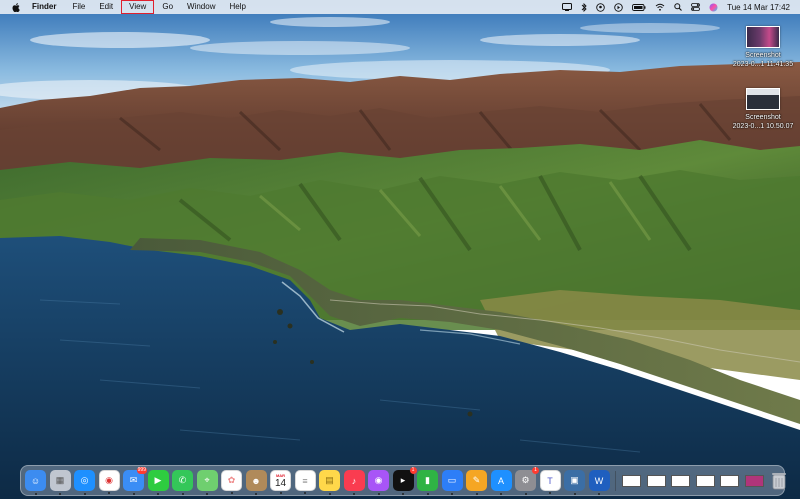 The height and width of the screenshot is (499, 800). I want to click on pages-icon: ✎, so click(476, 482).